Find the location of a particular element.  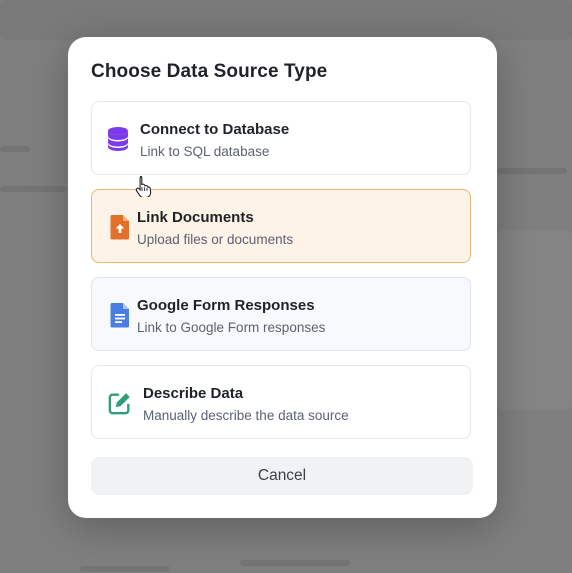

database-icon is located at coordinates (118, 139).